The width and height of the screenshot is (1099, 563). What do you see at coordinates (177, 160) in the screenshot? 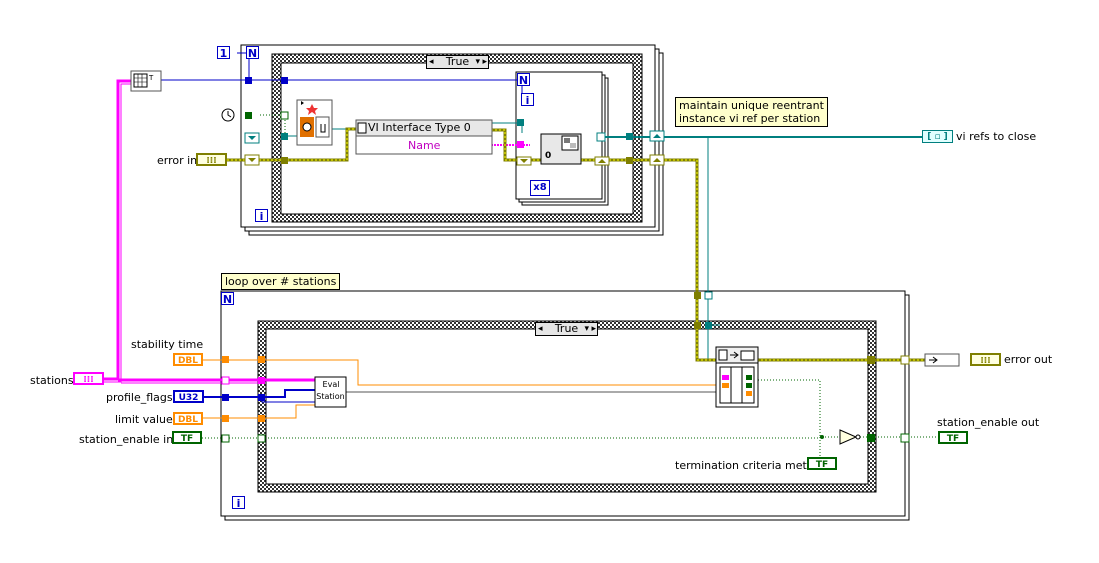
I see `error-in-label: error in` at bounding box center [177, 160].